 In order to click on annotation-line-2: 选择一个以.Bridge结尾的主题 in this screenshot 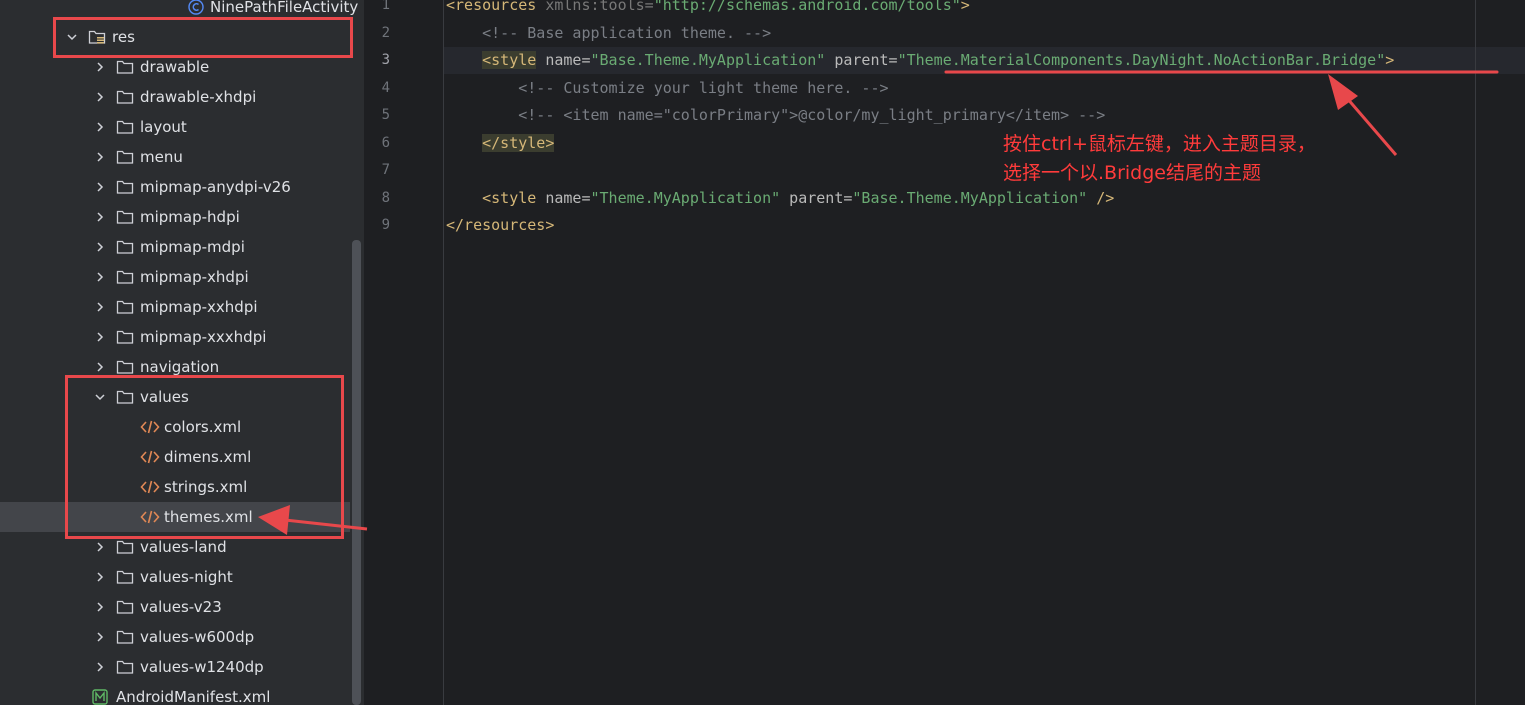, I will do `click(1132, 173)`.